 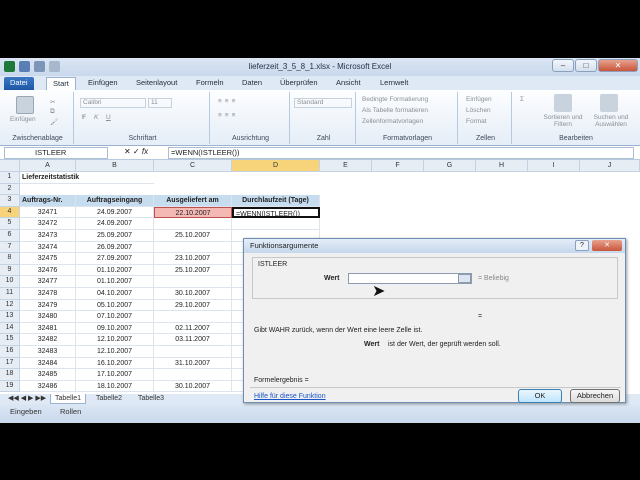 What do you see at coordinates (115, 317) in the screenshot?
I see `table-cell: 07.10.2007` at bounding box center [115, 317].